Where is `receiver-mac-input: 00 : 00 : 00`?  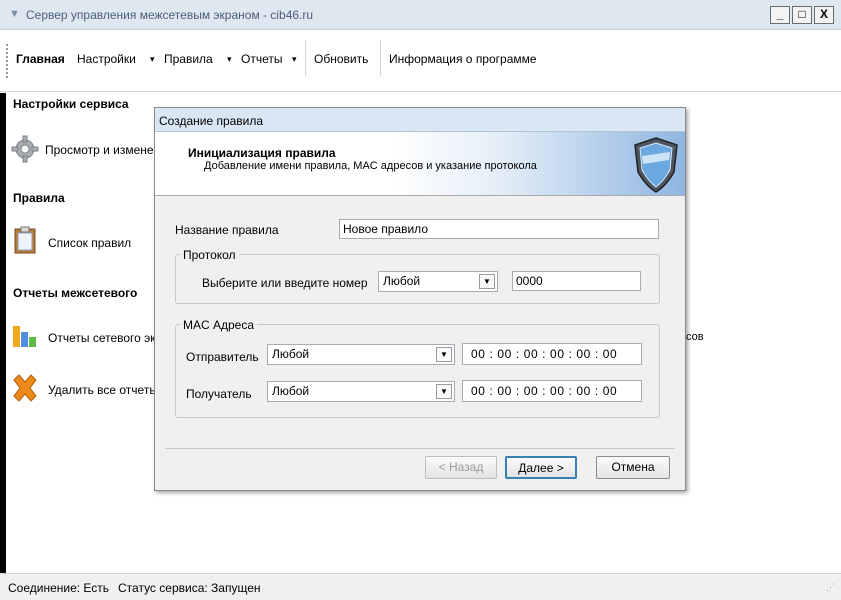
receiver-mac-input: 00 : 00 : 00 is located at coordinates (552, 391).